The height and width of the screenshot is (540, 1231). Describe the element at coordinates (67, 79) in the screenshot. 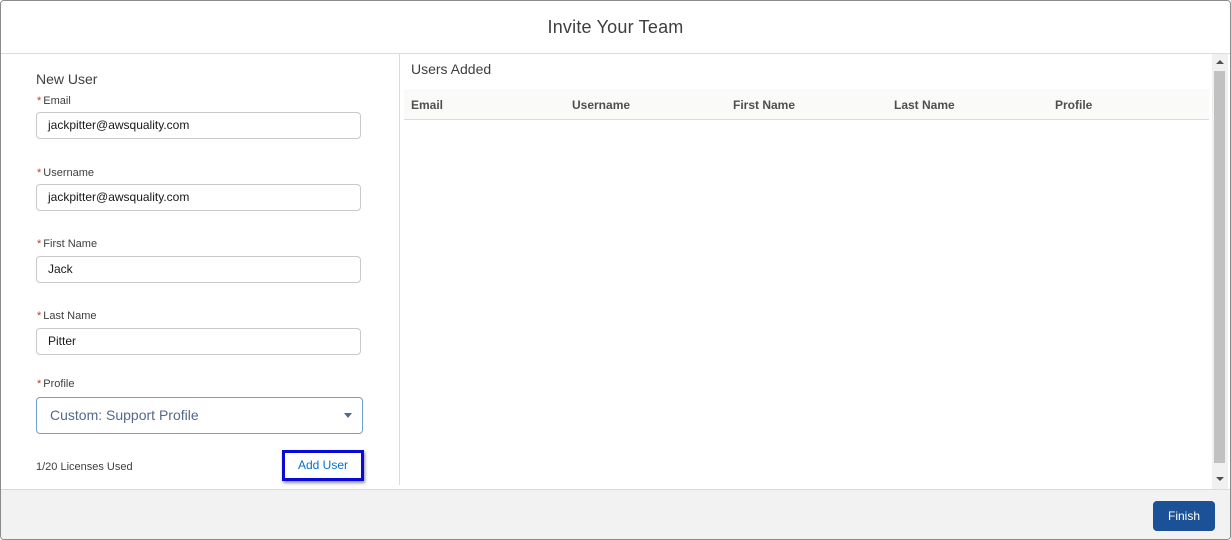

I see `new-user-heading: New User` at that location.